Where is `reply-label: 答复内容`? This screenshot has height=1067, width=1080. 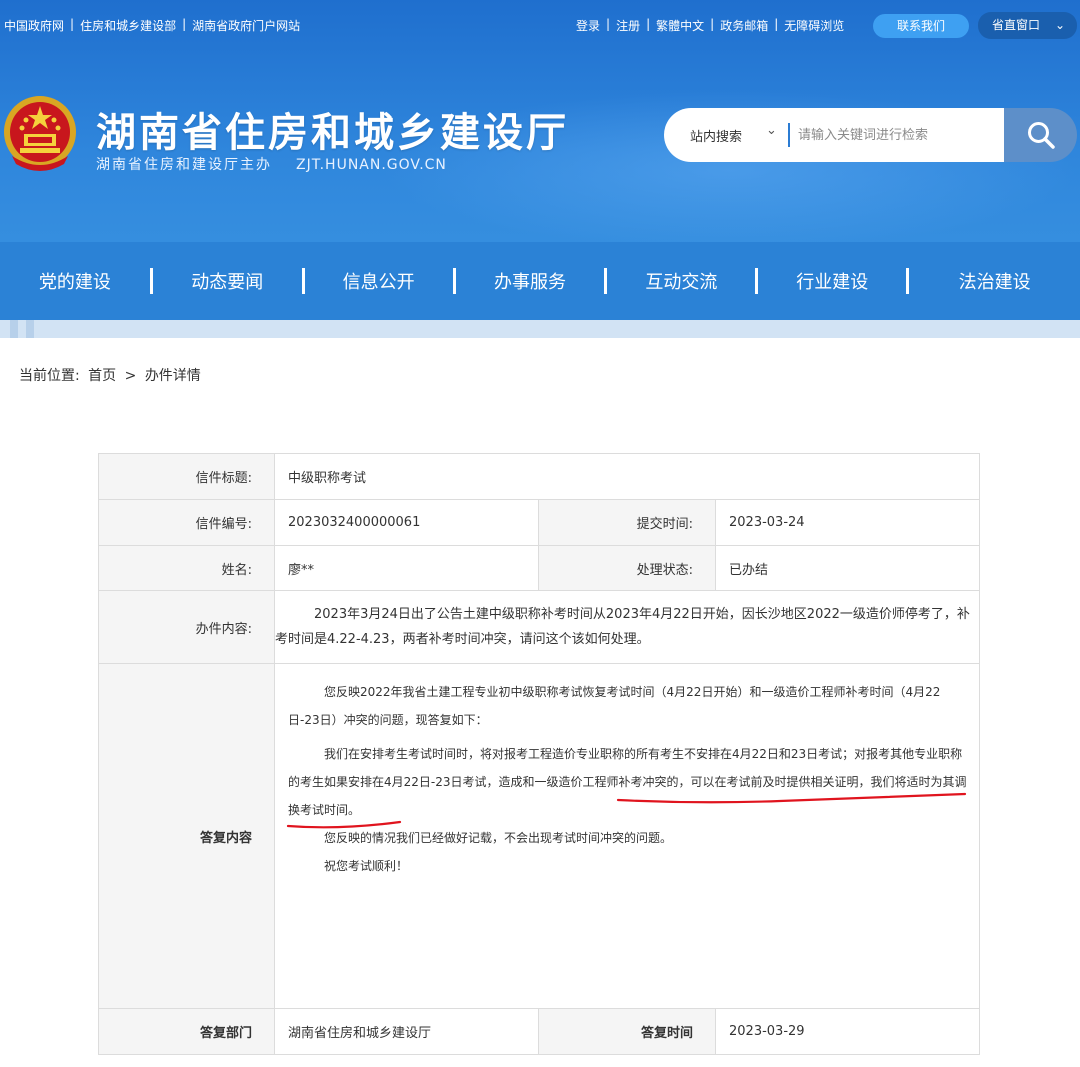
reply-label: 答复内容 is located at coordinates (186, 836).